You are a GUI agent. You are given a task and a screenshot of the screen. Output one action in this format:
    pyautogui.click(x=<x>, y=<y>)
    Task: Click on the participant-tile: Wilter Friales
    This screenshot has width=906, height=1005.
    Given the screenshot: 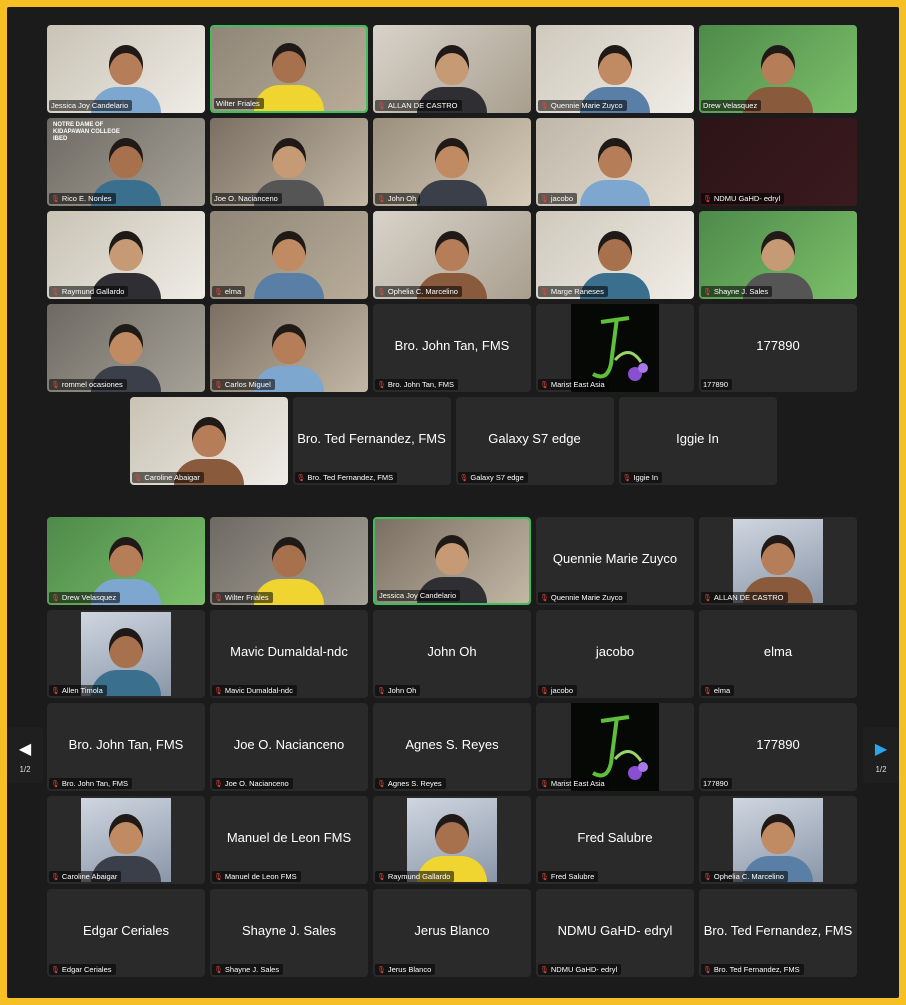 What is the action you would take?
    pyautogui.click(x=289, y=69)
    